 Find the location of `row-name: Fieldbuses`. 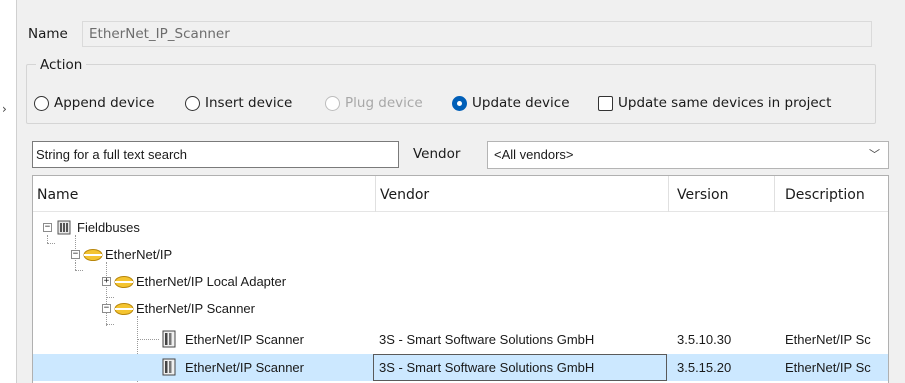

row-name: Fieldbuses is located at coordinates (108, 227).